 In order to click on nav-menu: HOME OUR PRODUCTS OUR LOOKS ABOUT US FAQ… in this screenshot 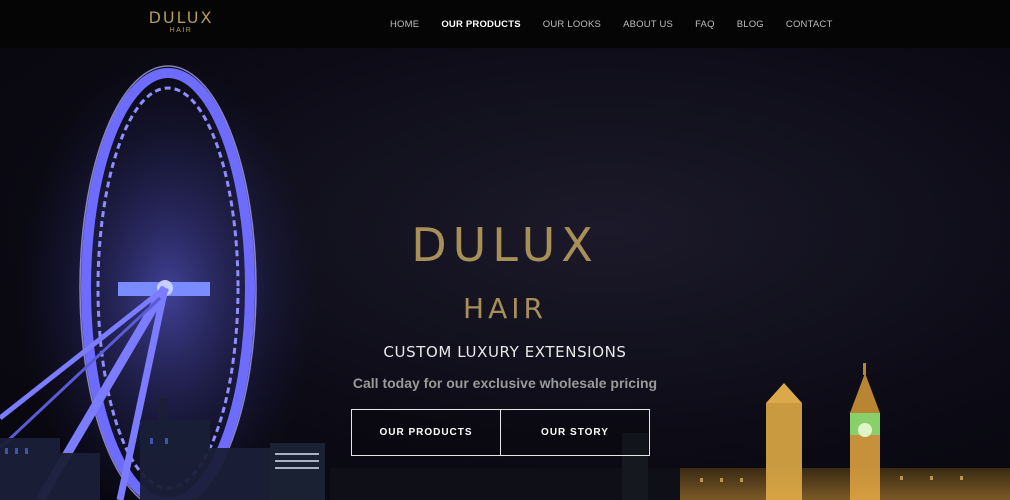, I will do `click(611, 24)`.